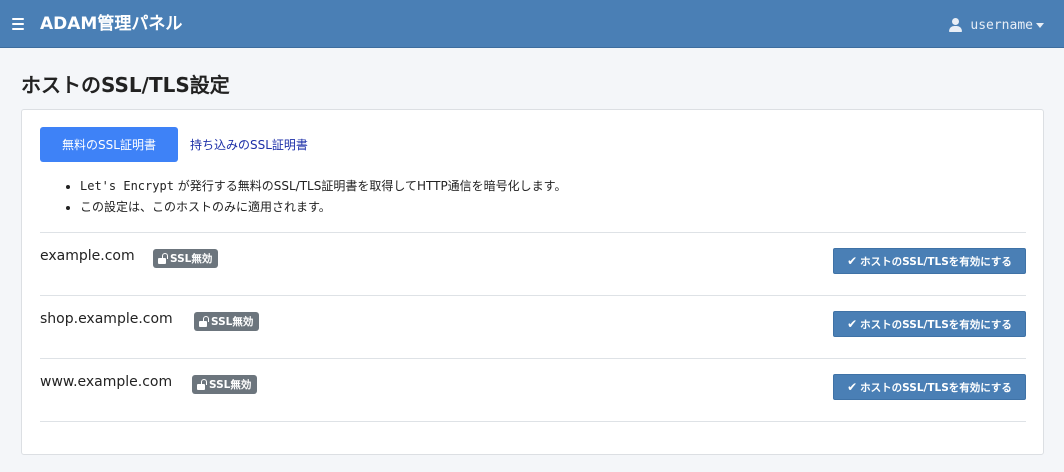  Describe the element at coordinates (111, 24) in the screenshot. I see `app-brand: ADAM管理パネル` at that location.